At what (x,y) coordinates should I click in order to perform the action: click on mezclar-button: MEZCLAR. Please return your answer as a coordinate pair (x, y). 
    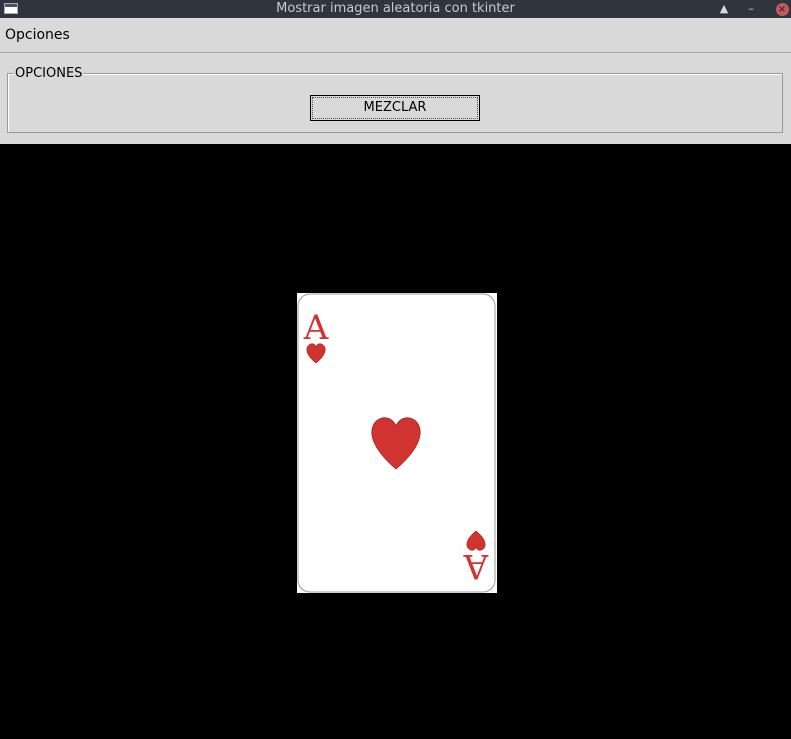
    Looking at the image, I should click on (395, 108).